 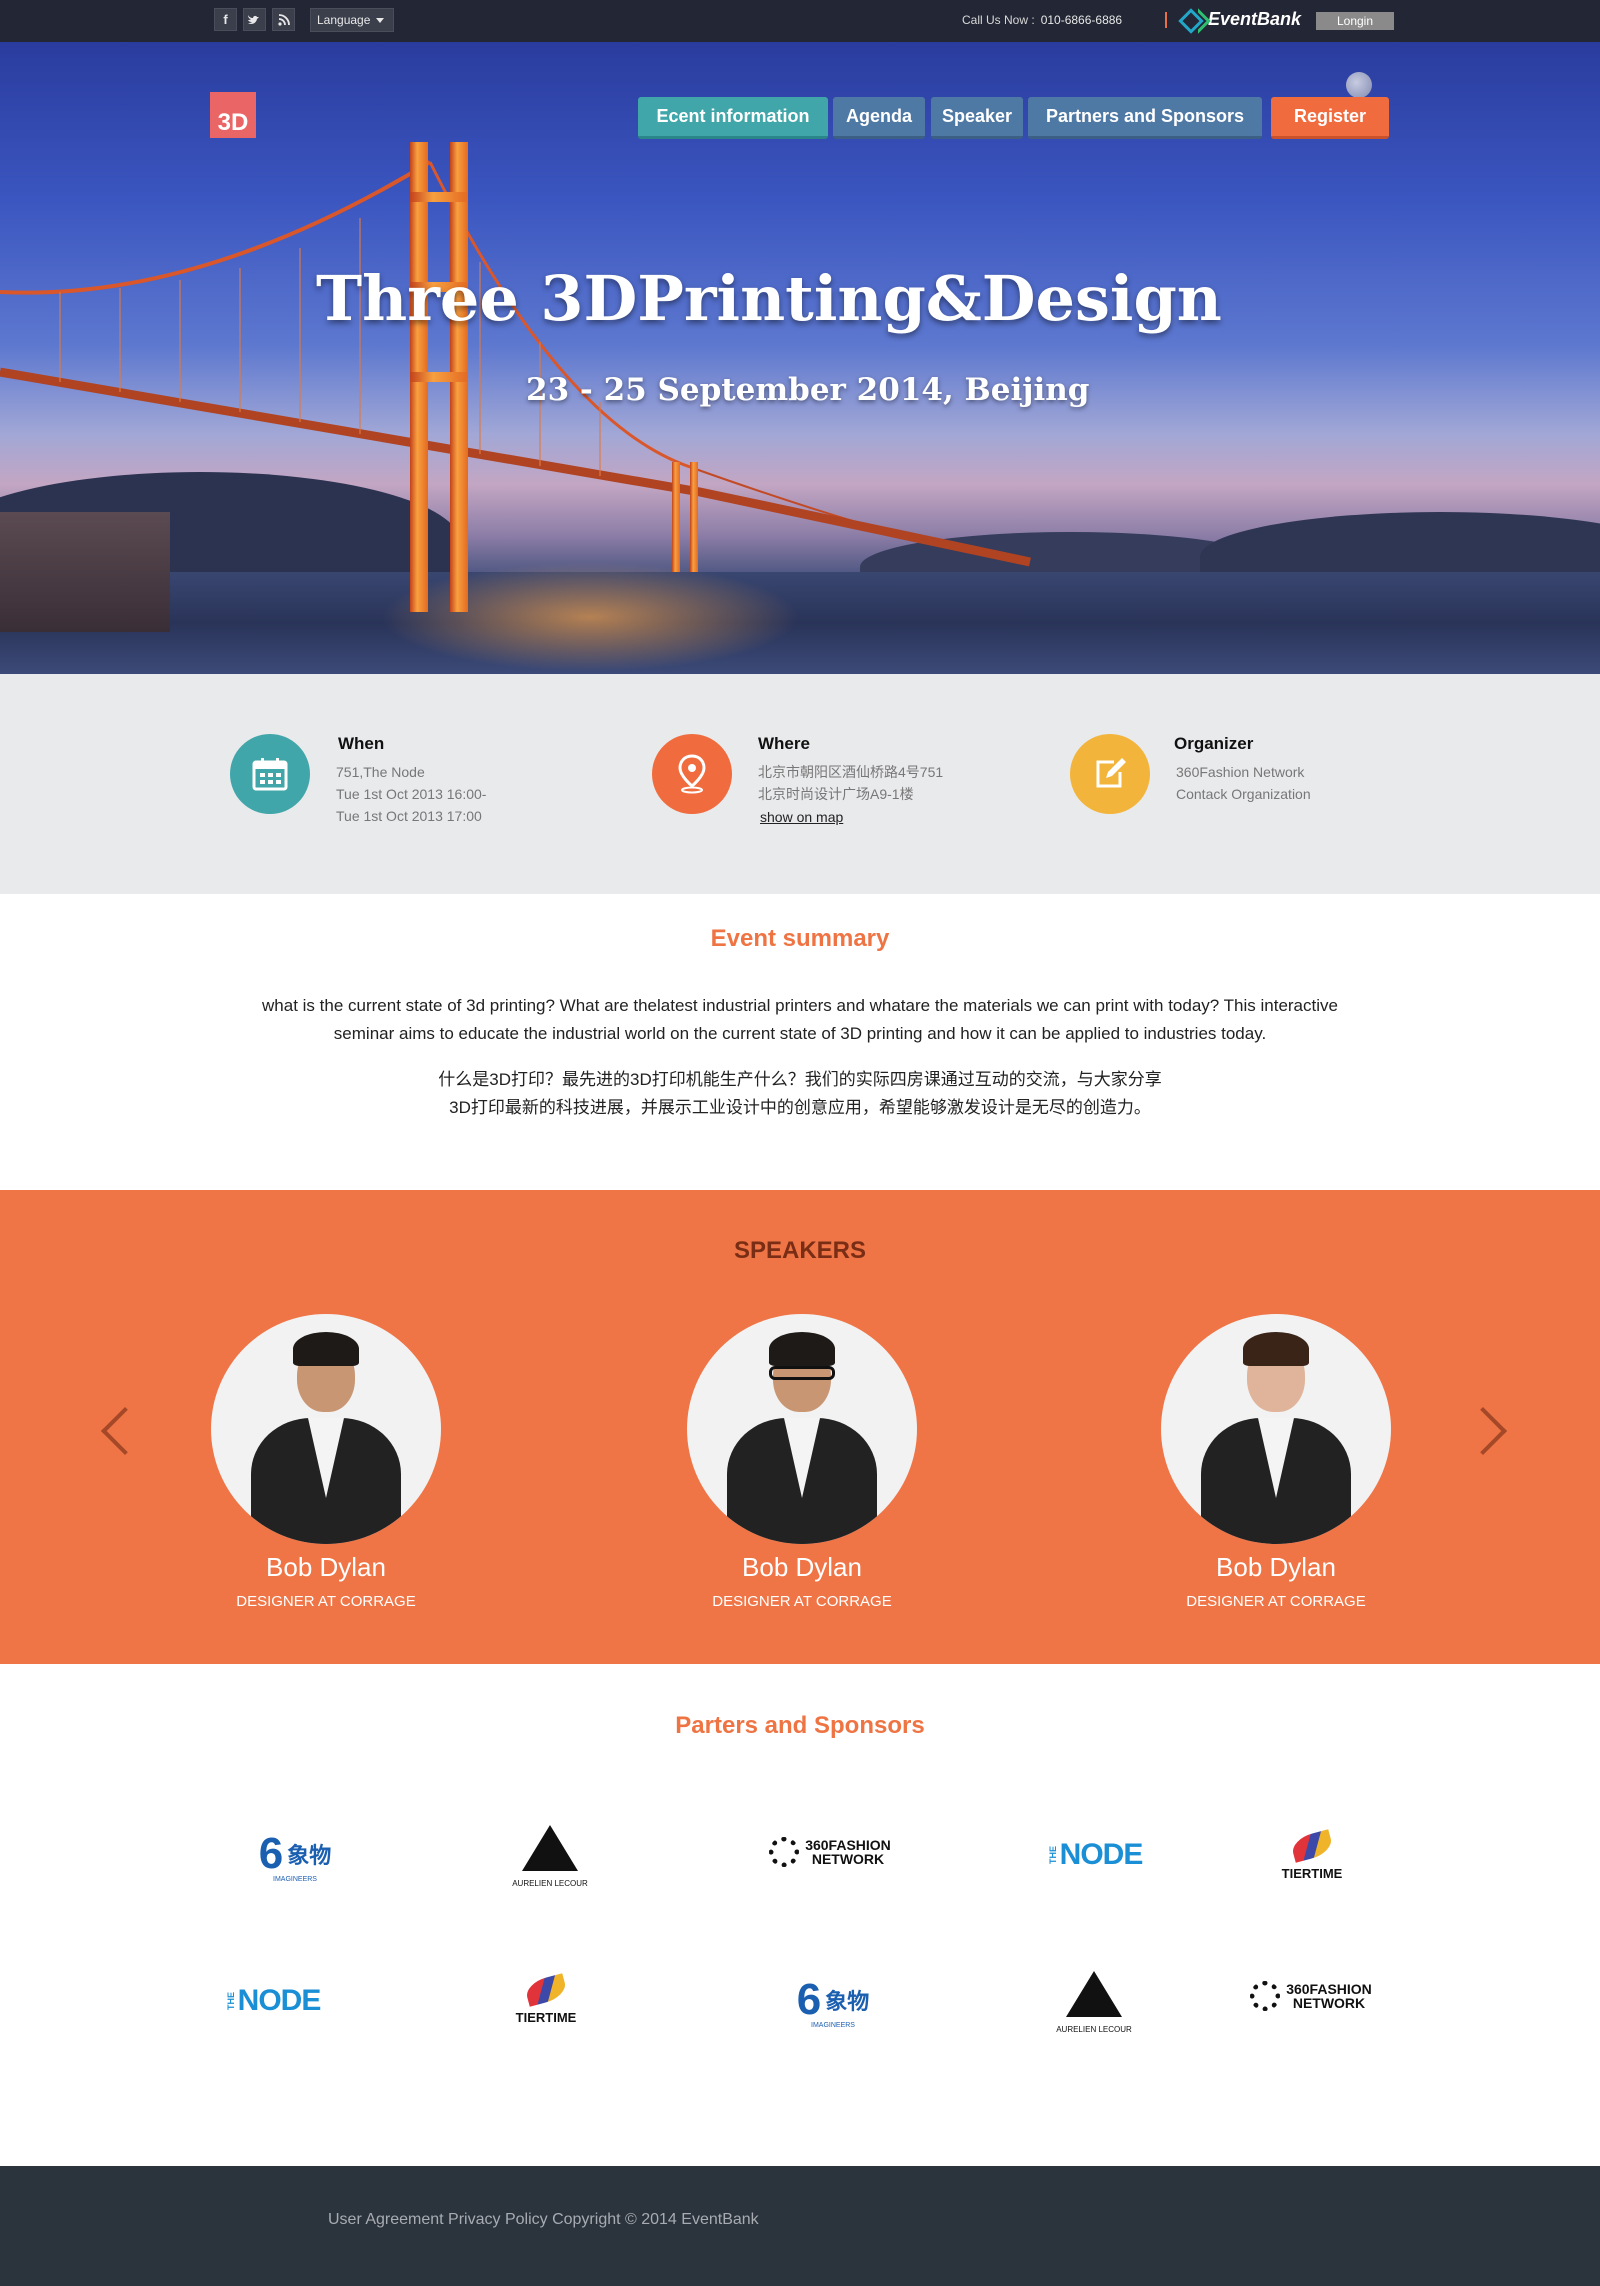 I want to click on language-dropdown: Language, so click(x=352, y=20).